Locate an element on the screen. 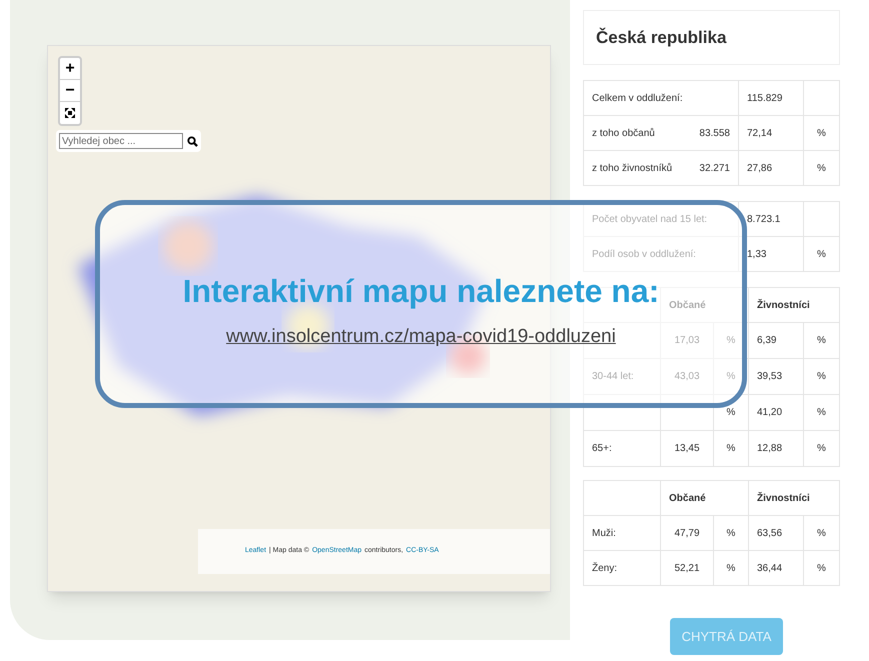 This screenshot has height=661, width=869. search-icon is located at coordinates (192, 141).